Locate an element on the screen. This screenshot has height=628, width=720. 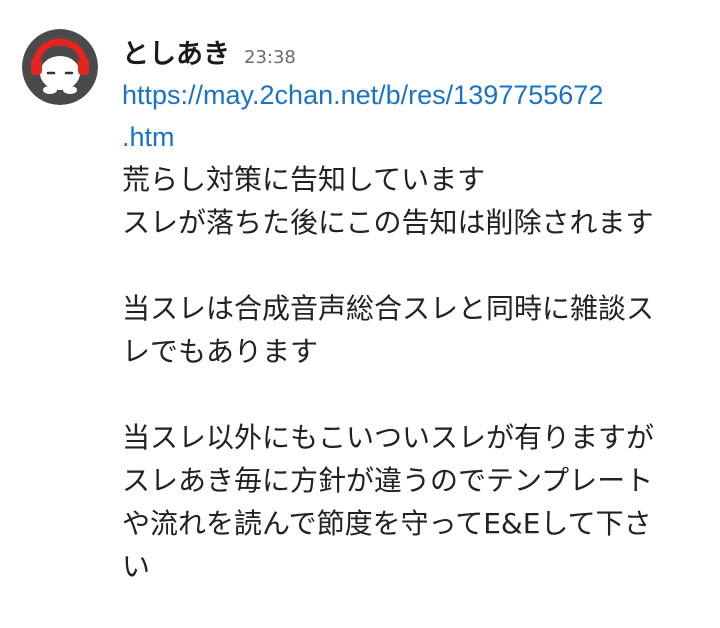
avatar is located at coordinates (60, 67).